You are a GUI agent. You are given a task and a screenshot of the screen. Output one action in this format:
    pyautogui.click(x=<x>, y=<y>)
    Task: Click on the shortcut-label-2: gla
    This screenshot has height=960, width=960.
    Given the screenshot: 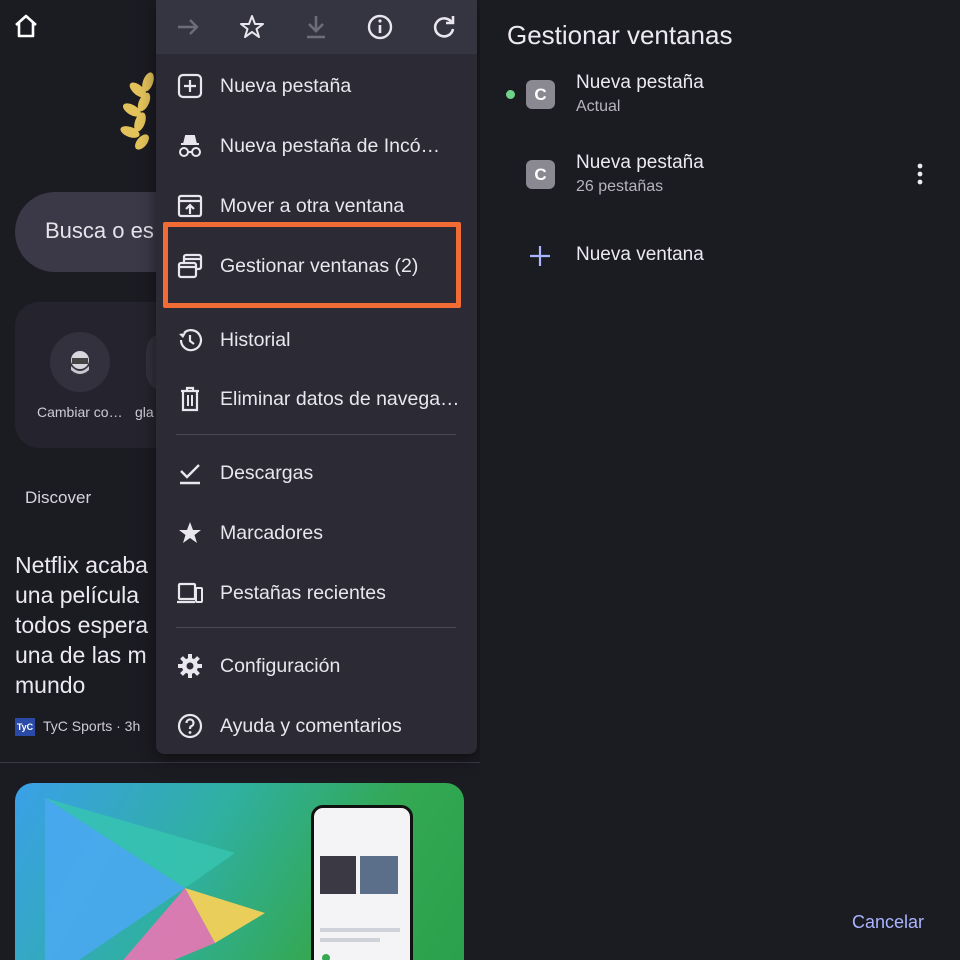 What is the action you would take?
    pyautogui.click(x=144, y=412)
    